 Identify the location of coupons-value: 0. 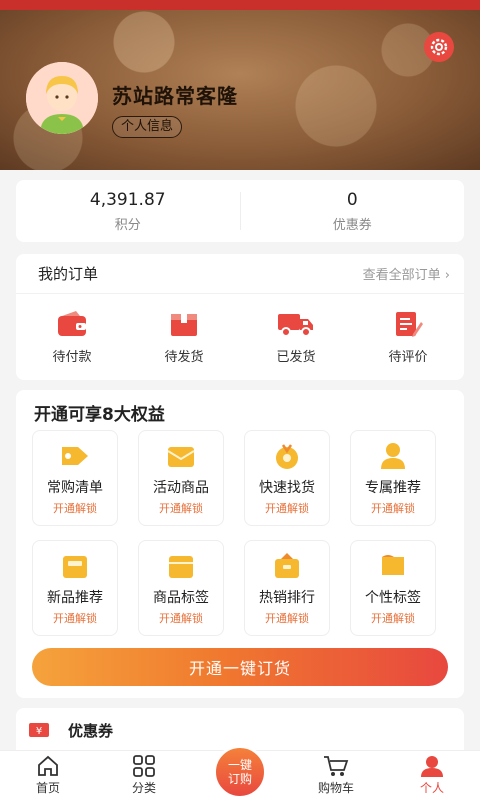
(352, 199).